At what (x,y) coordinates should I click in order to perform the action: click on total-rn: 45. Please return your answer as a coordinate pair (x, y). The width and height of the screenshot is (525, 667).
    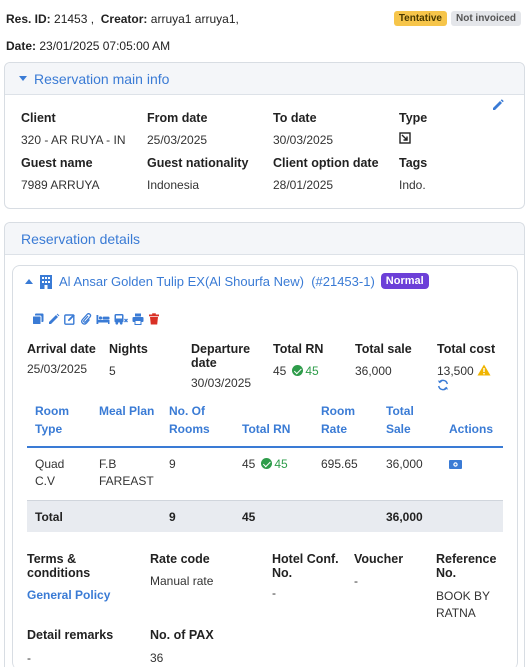
    Looking at the image, I should click on (249, 517).